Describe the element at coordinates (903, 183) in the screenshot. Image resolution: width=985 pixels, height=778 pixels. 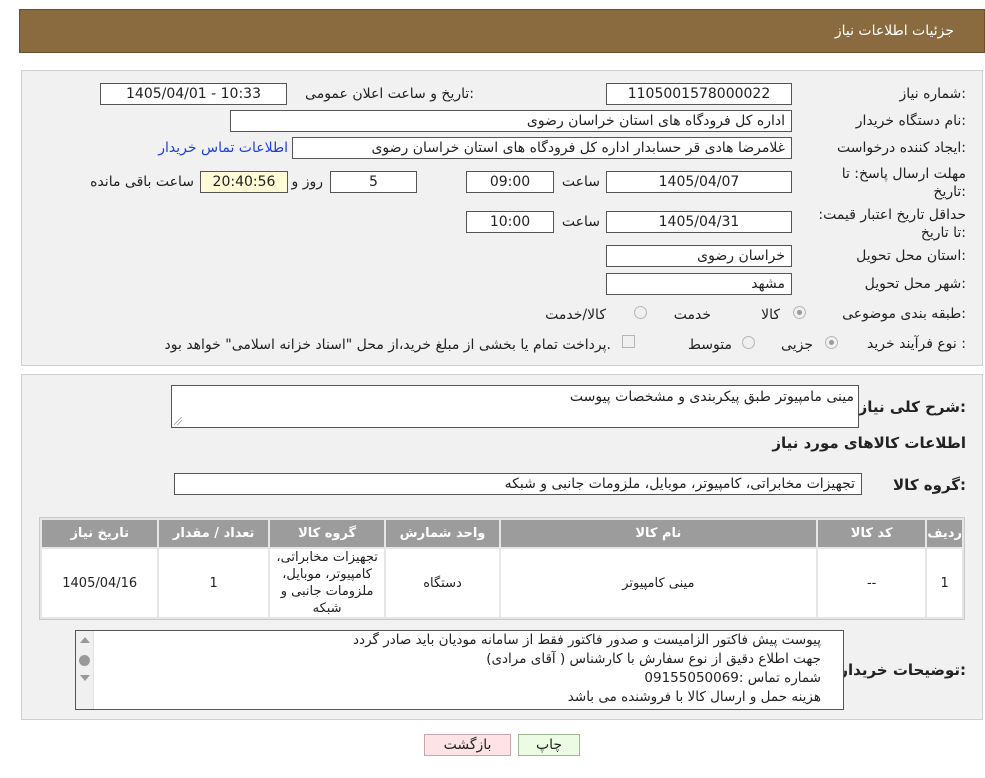
I see `deadline-label: مهلت ارسال پاسخ: تا تاریخ:` at that location.